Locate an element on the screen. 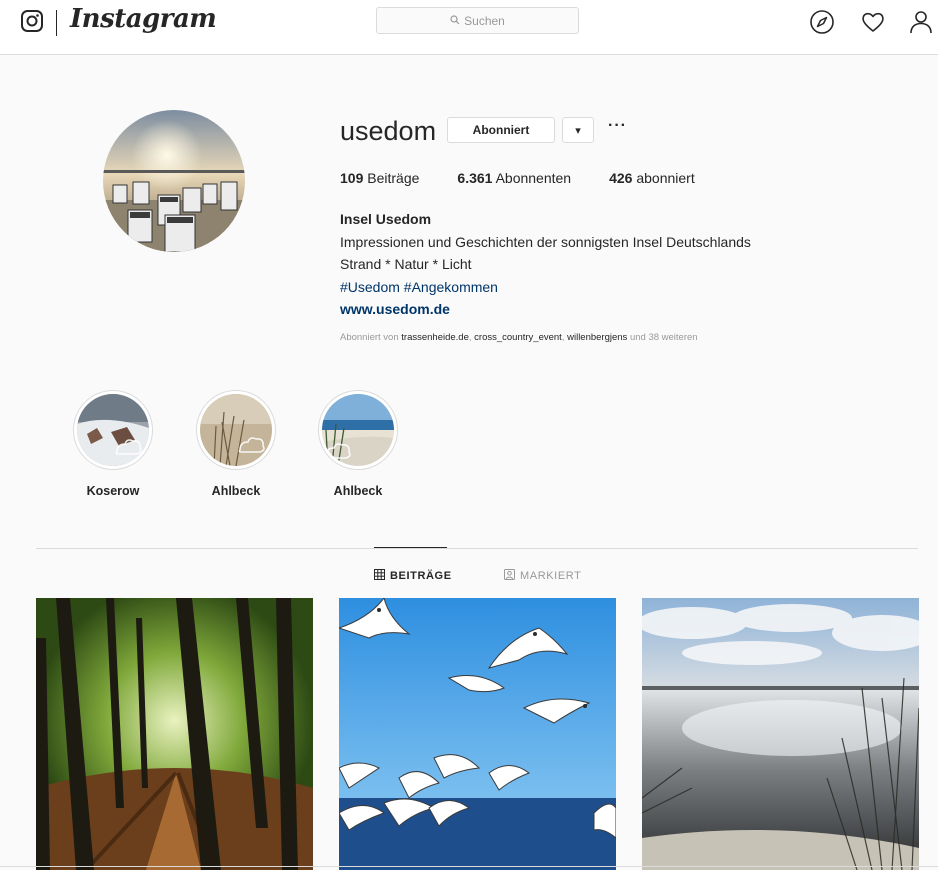  search-placeholder: Suchen is located at coordinates (484, 20).